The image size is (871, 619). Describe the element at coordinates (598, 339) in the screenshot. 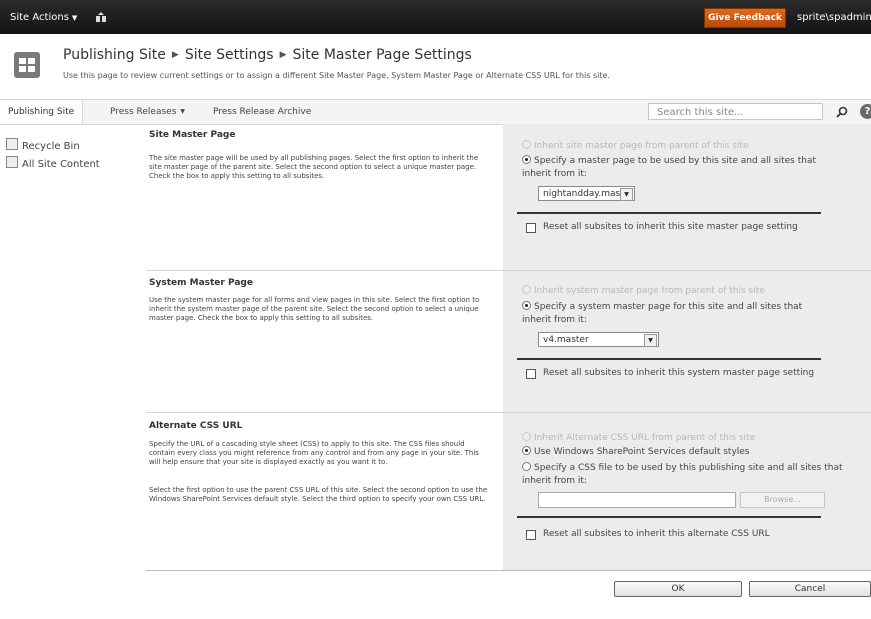

I see `system-master-select: v4.master ▼` at that location.